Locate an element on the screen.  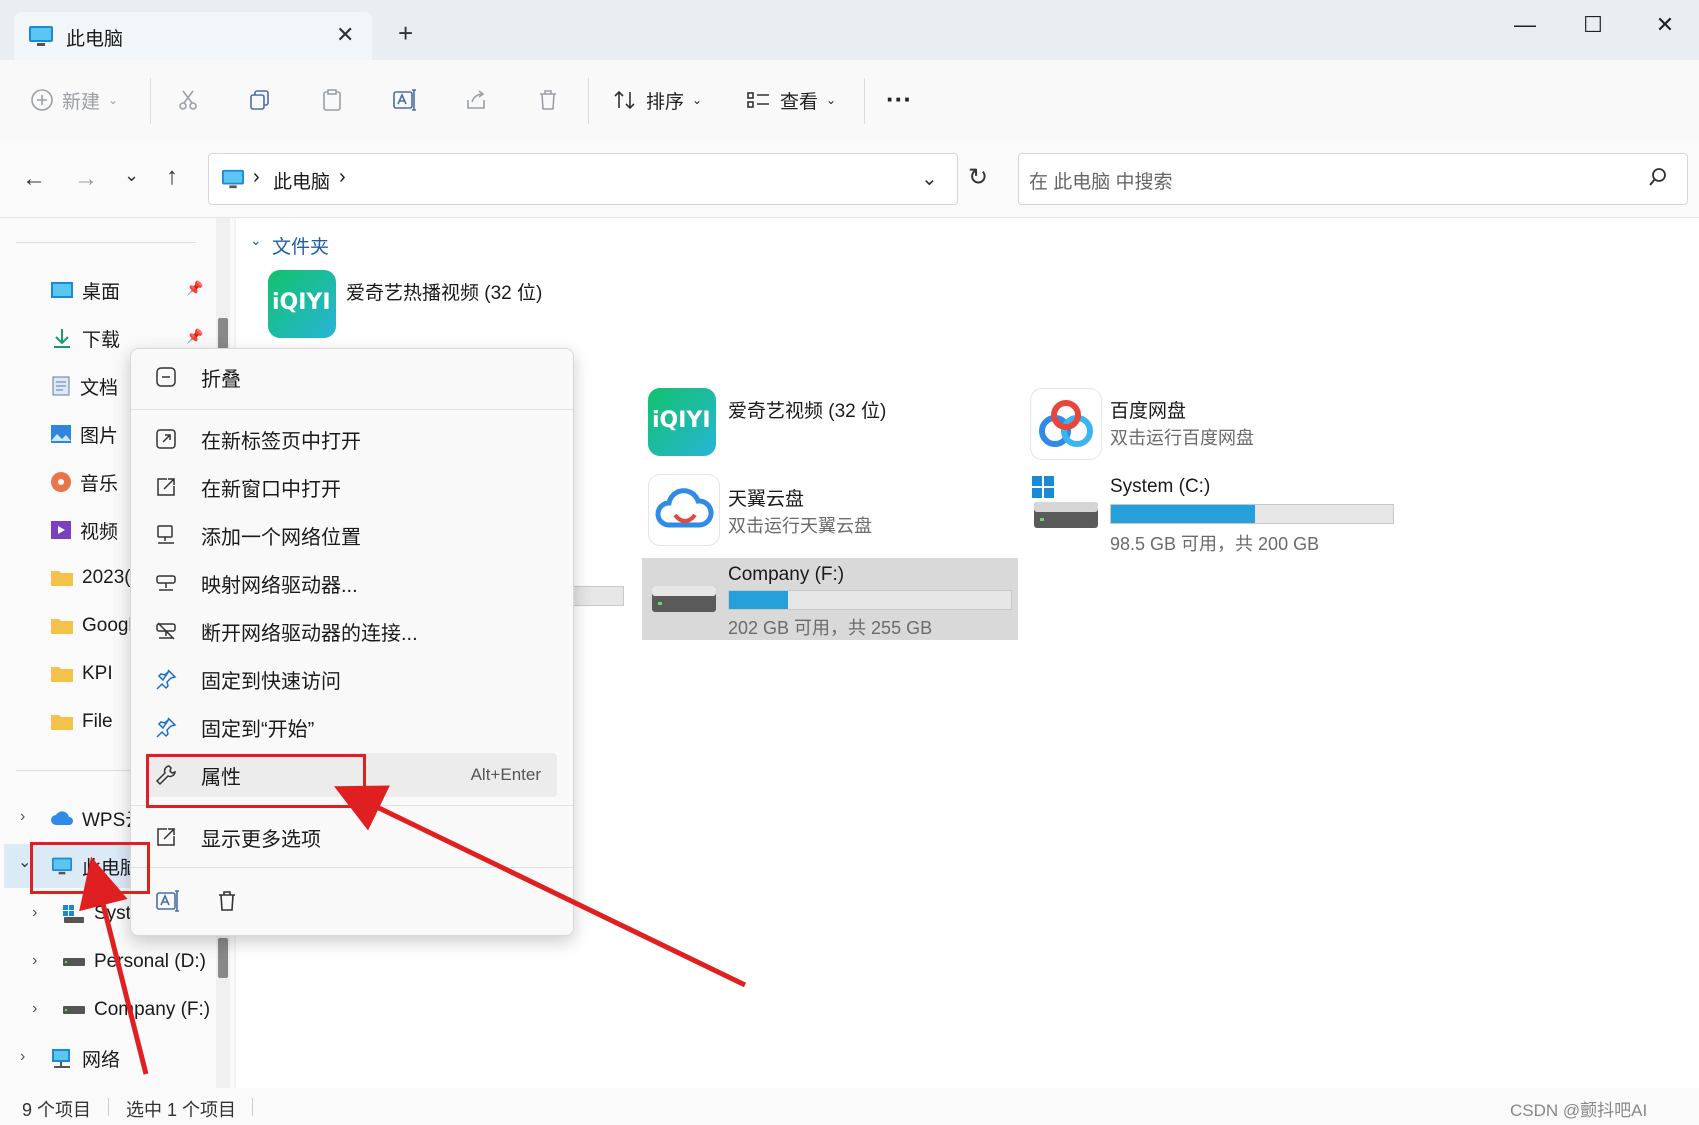
menu-item-open-new-tab: 在新标签页中打开 is located at coordinates (352, 439).